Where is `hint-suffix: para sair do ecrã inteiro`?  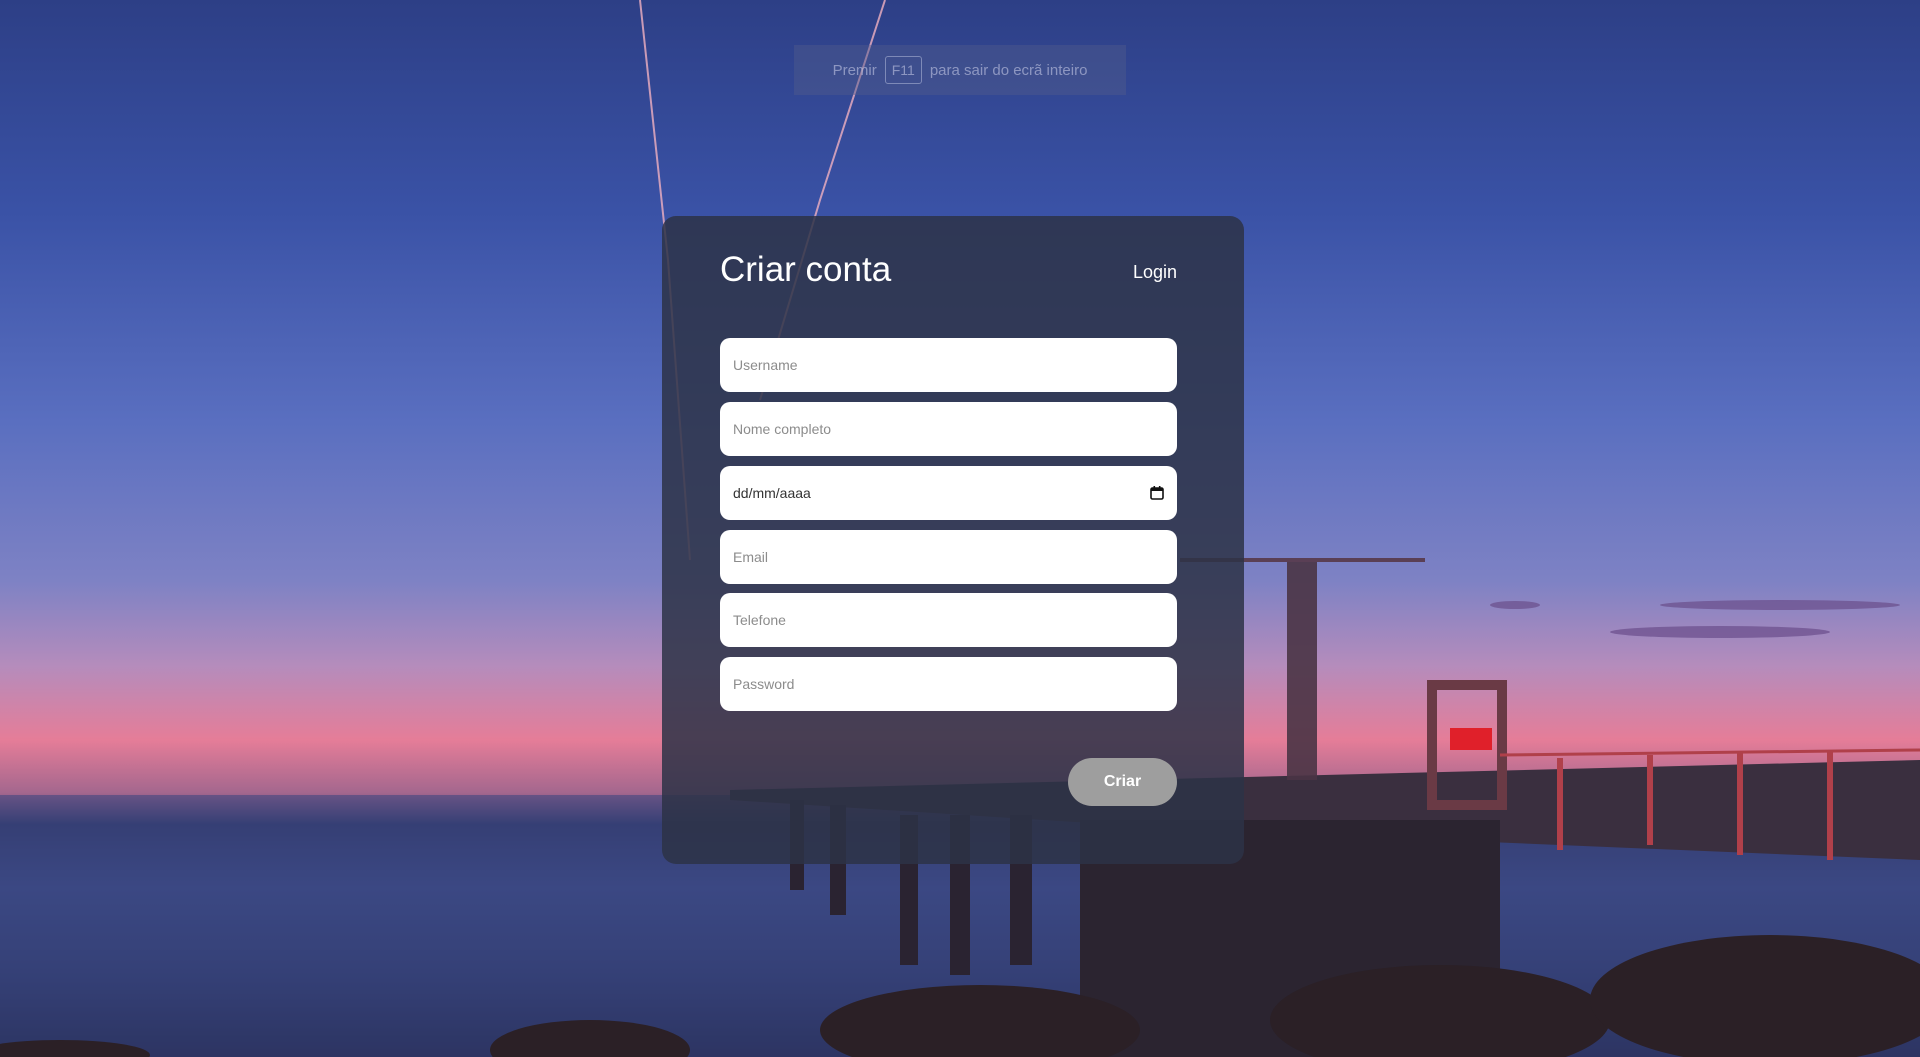 hint-suffix: para sair do ecrã inteiro is located at coordinates (1008, 70).